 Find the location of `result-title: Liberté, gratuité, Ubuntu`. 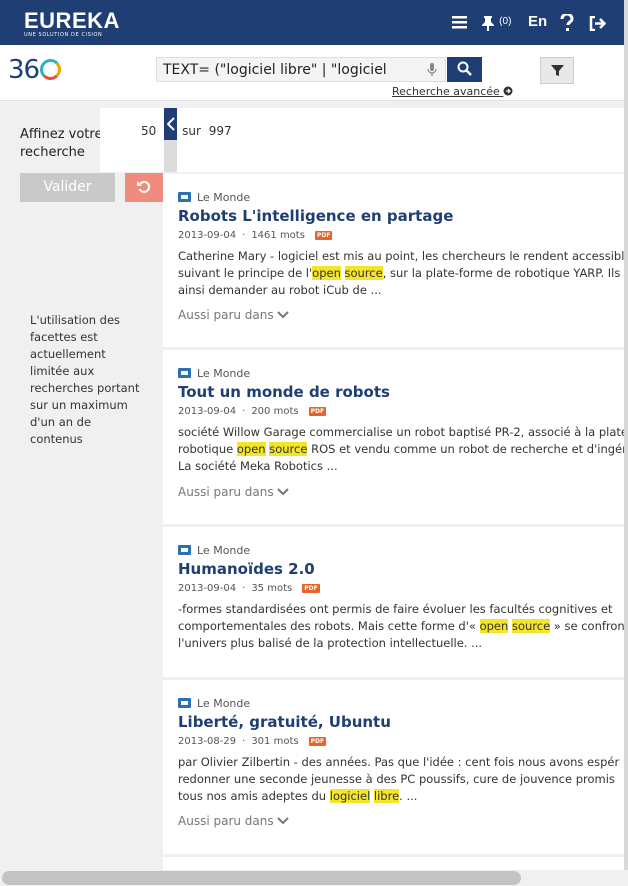

result-title: Liberté, gratuité, Ubuntu is located at coordinates (284, 722).